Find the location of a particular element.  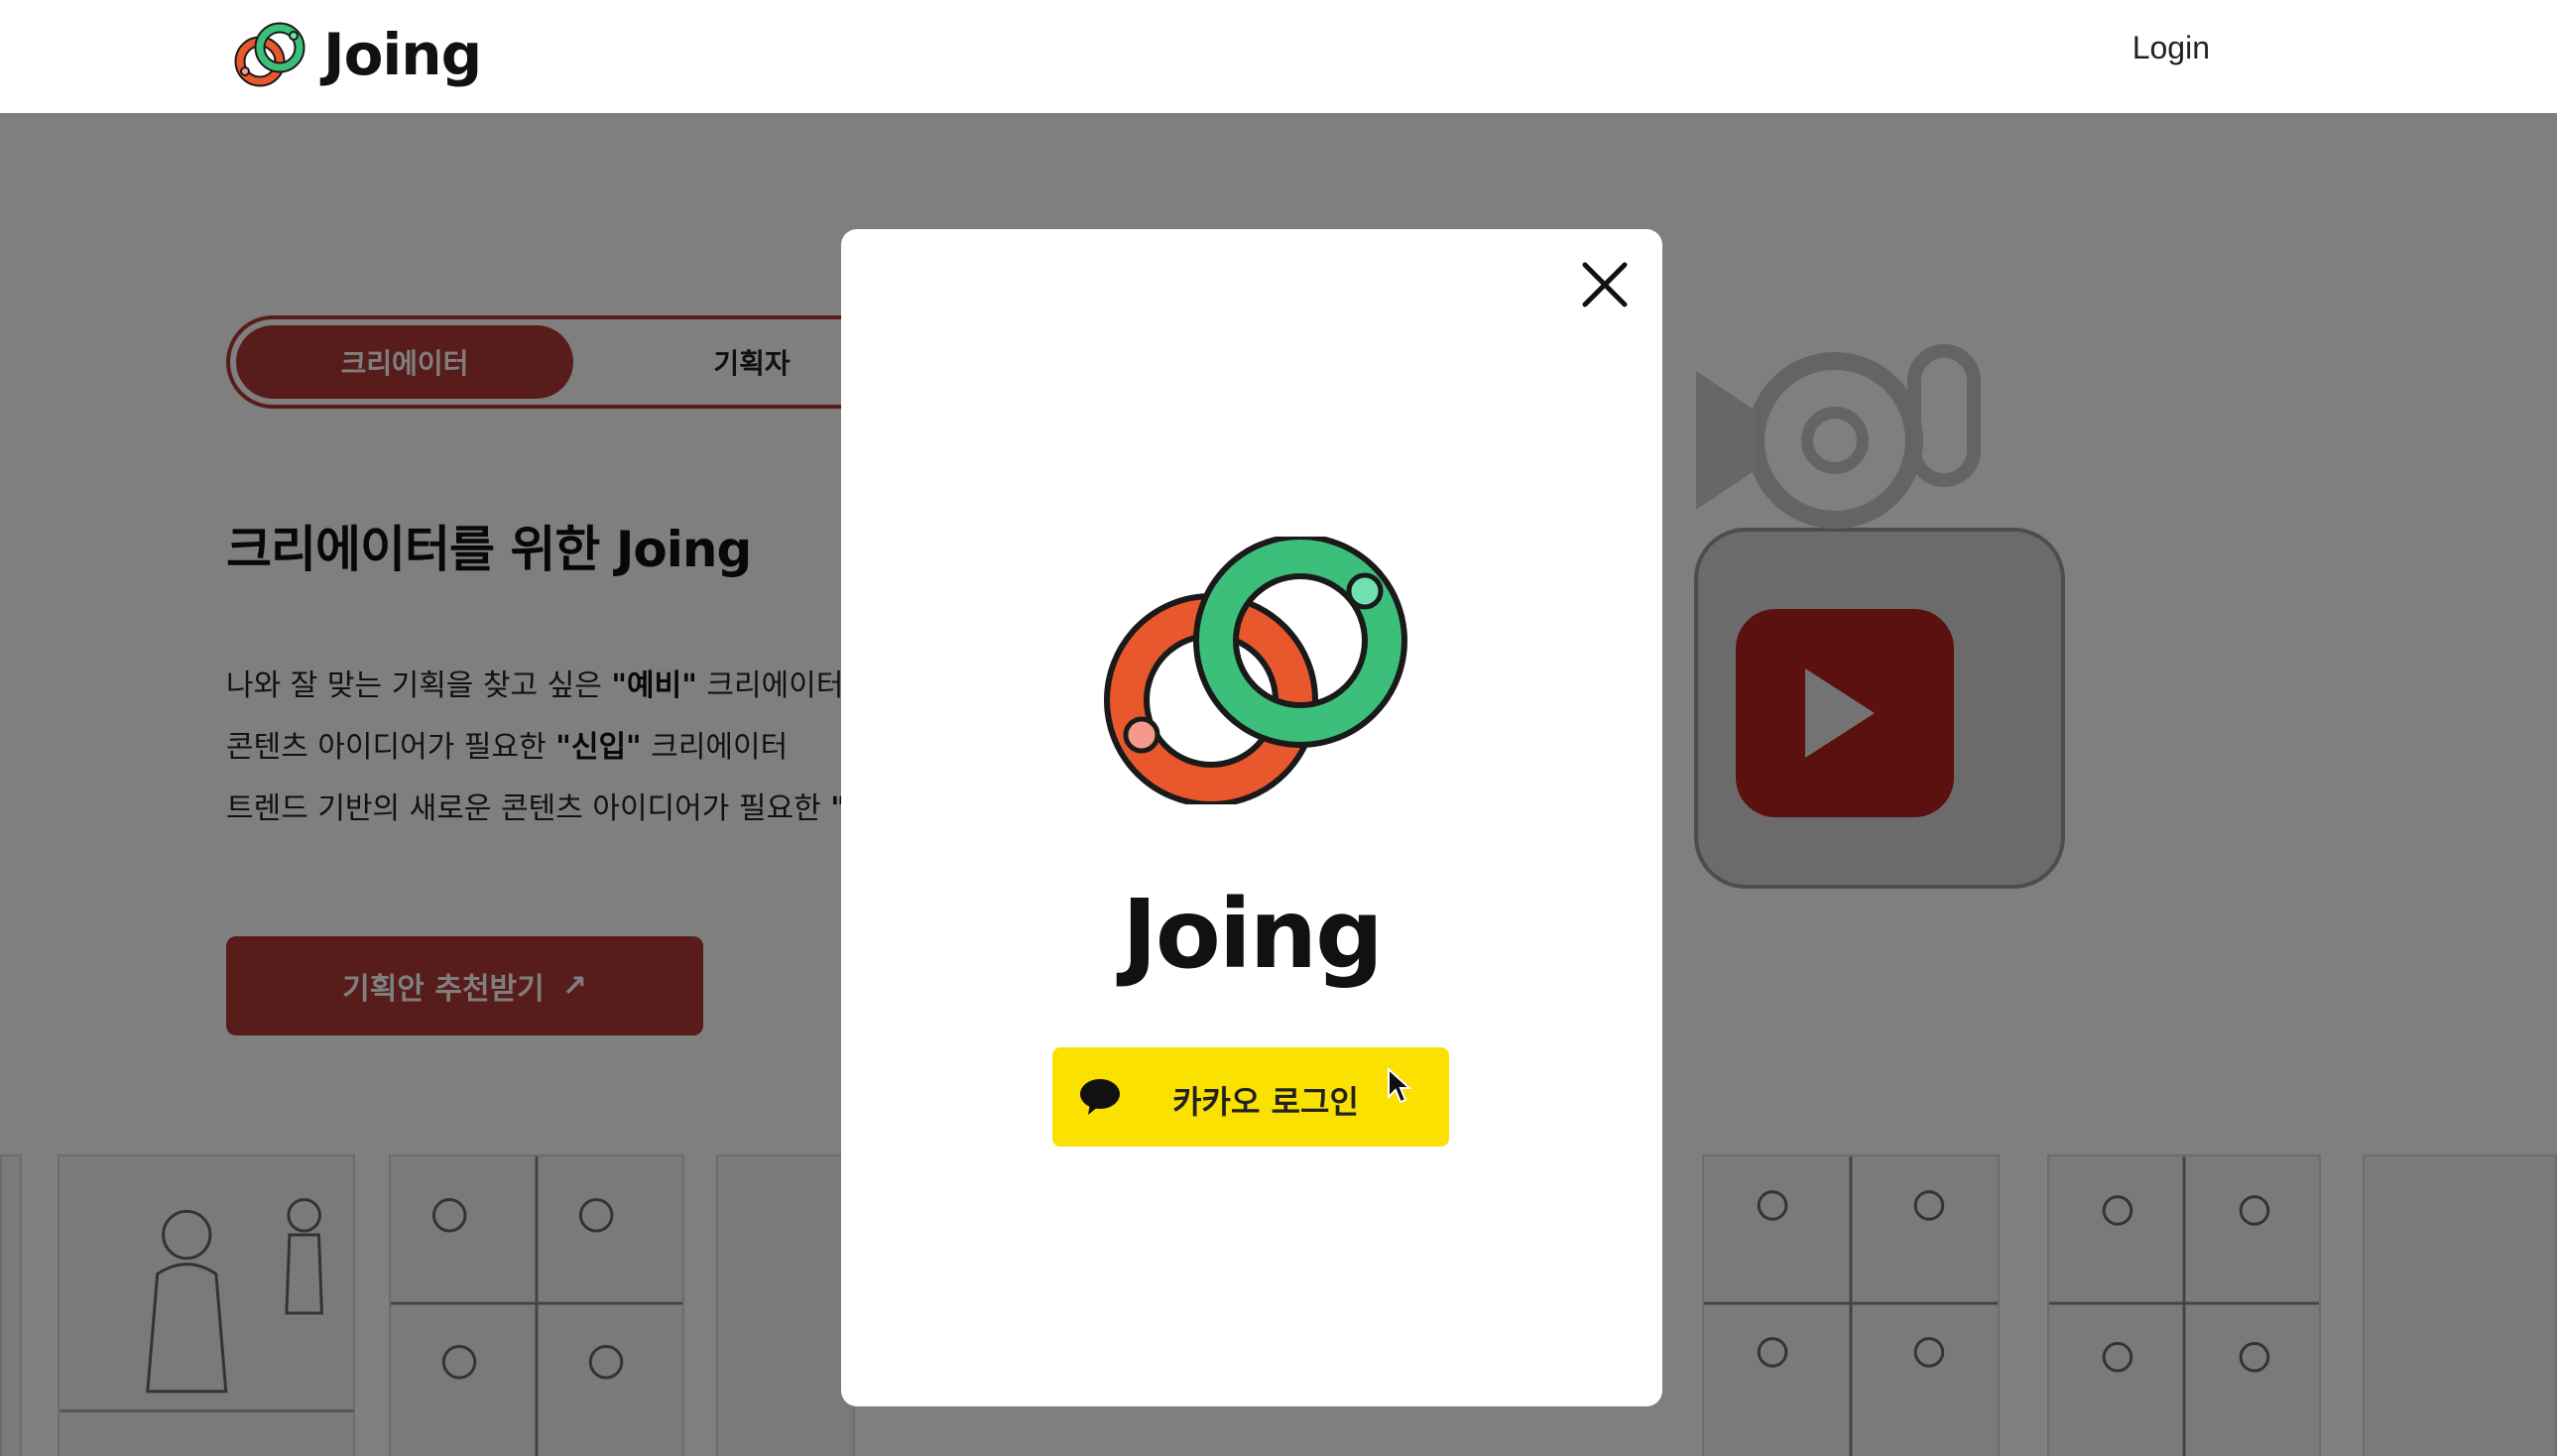

brand-name: Joing is located at coordinates (402, 54).